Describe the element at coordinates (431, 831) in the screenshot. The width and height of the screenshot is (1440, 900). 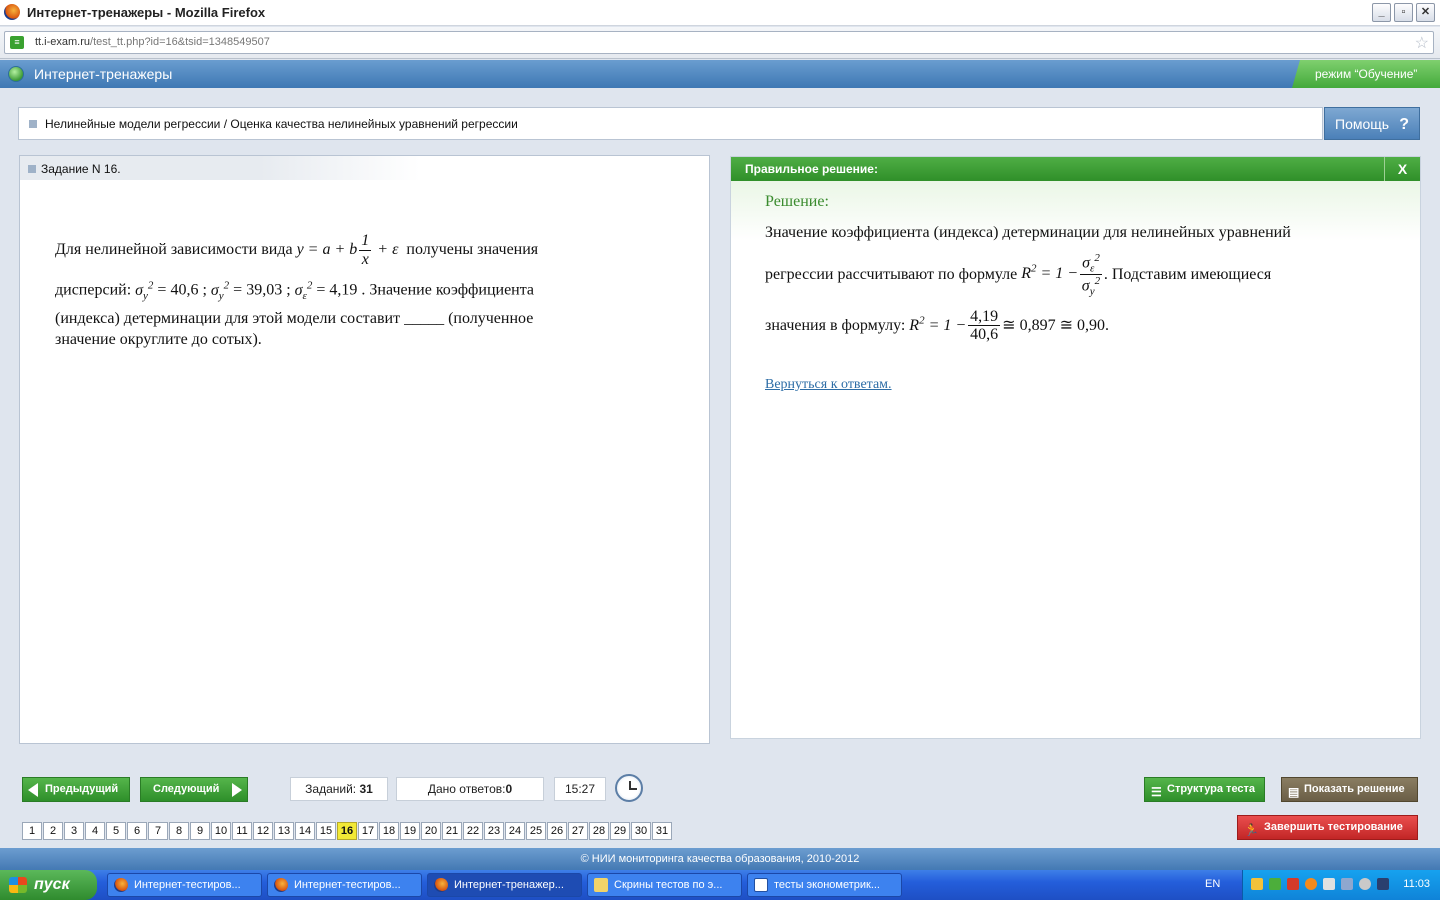
I see `page-button: 20` at that location.